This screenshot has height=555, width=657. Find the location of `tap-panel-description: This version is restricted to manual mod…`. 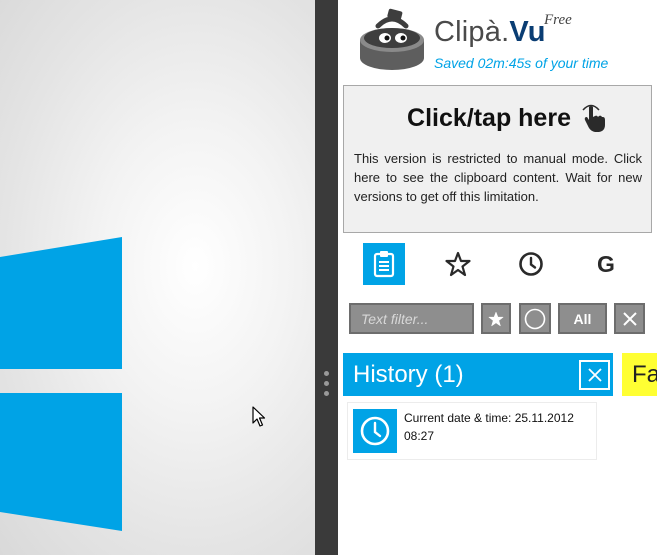

tap-panel-description: This version is restricted to manual mod… is located at coordinates (498, 177).